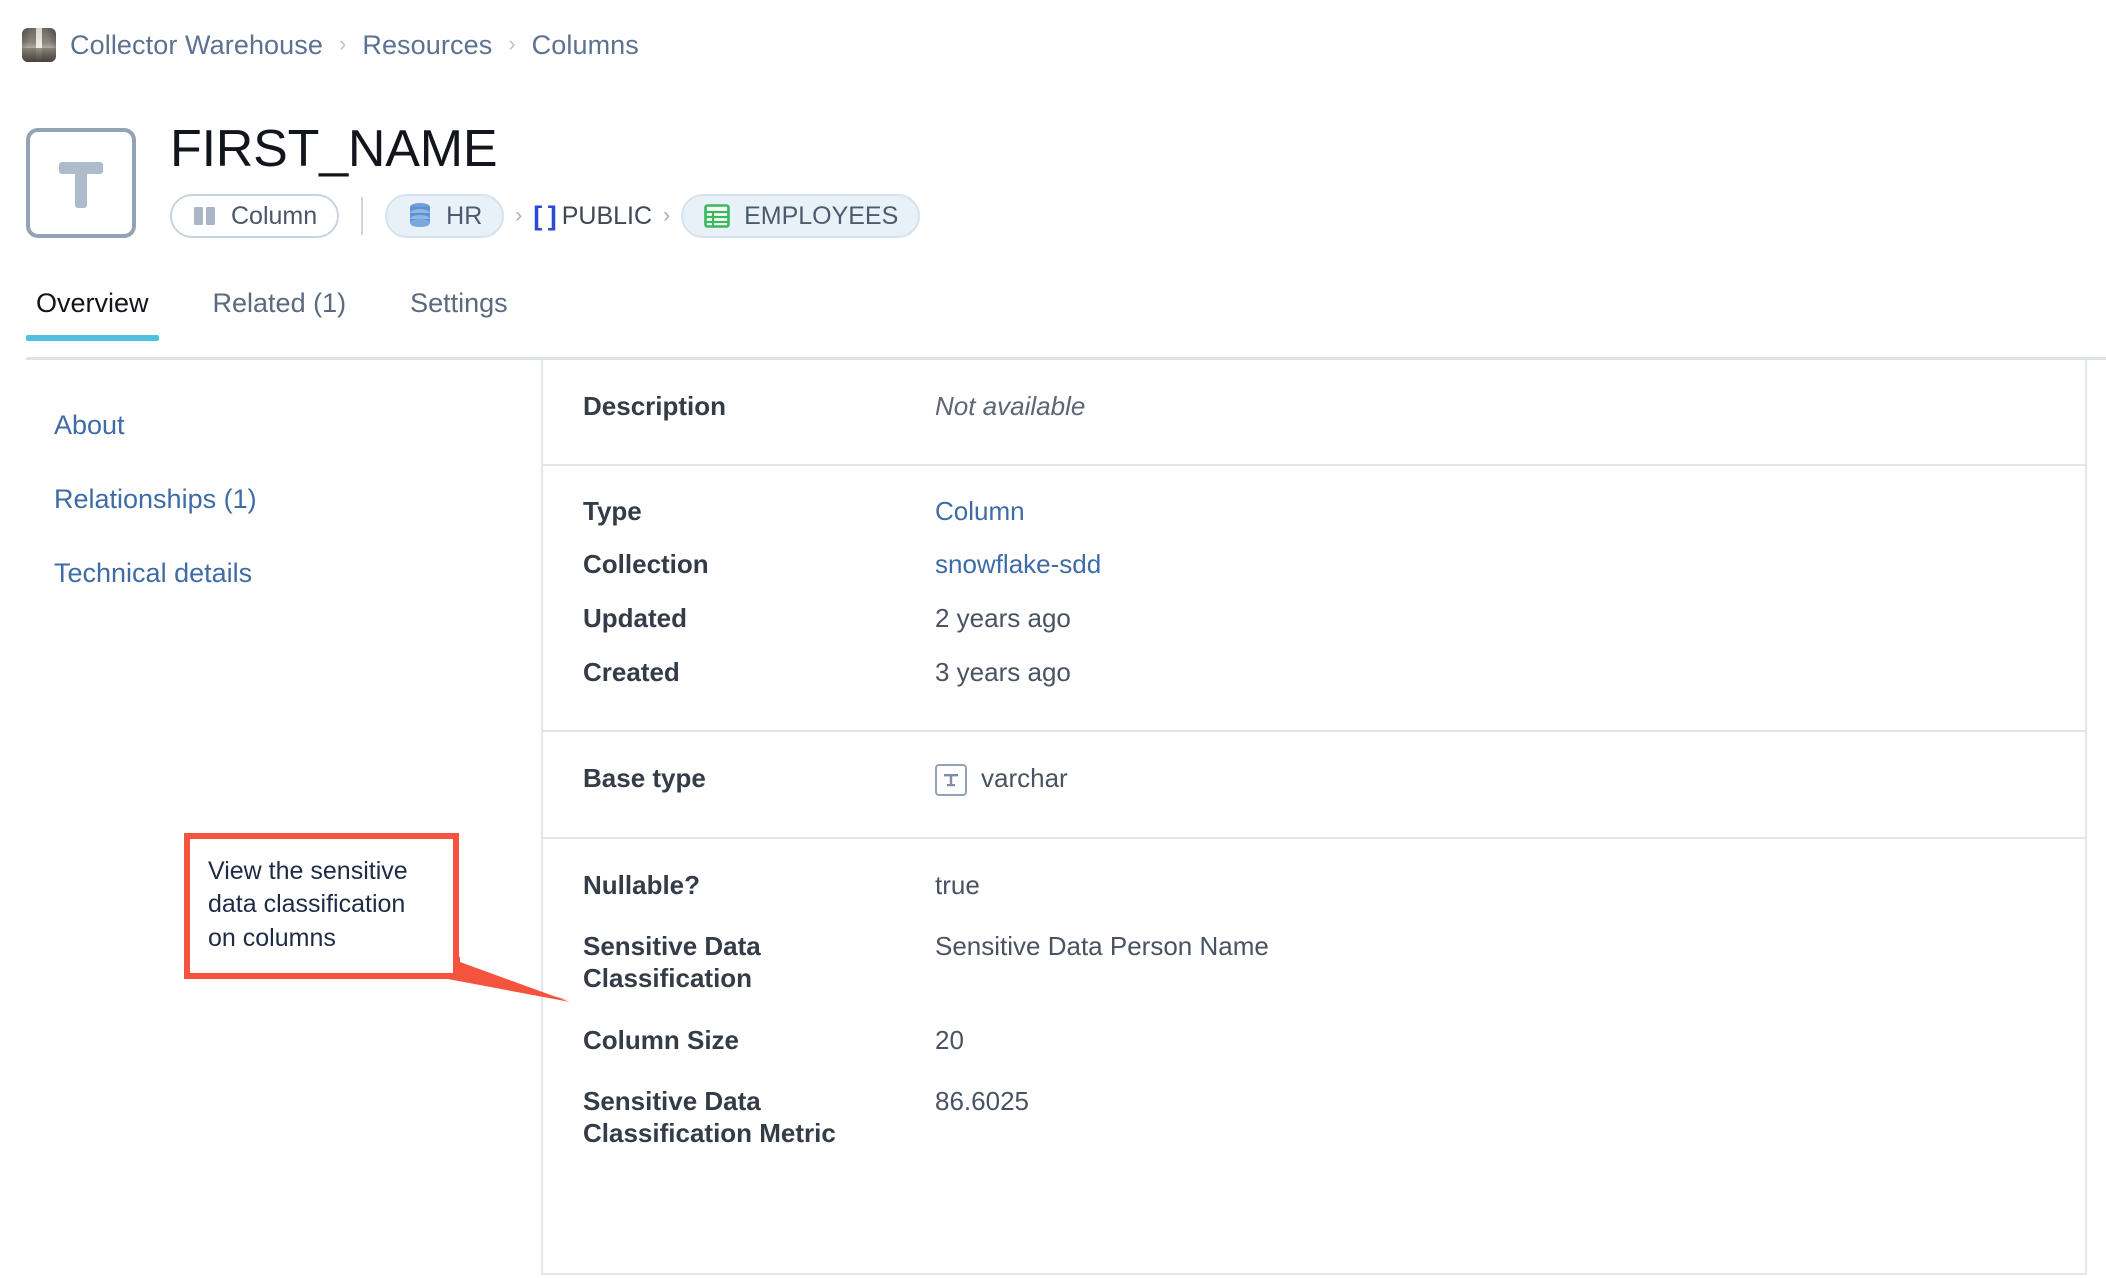 This screenshot has height=1278, width=2106. Describe the element at coordinates (717, 216) in the screenshot. I see `table-grid-icon` at that location.